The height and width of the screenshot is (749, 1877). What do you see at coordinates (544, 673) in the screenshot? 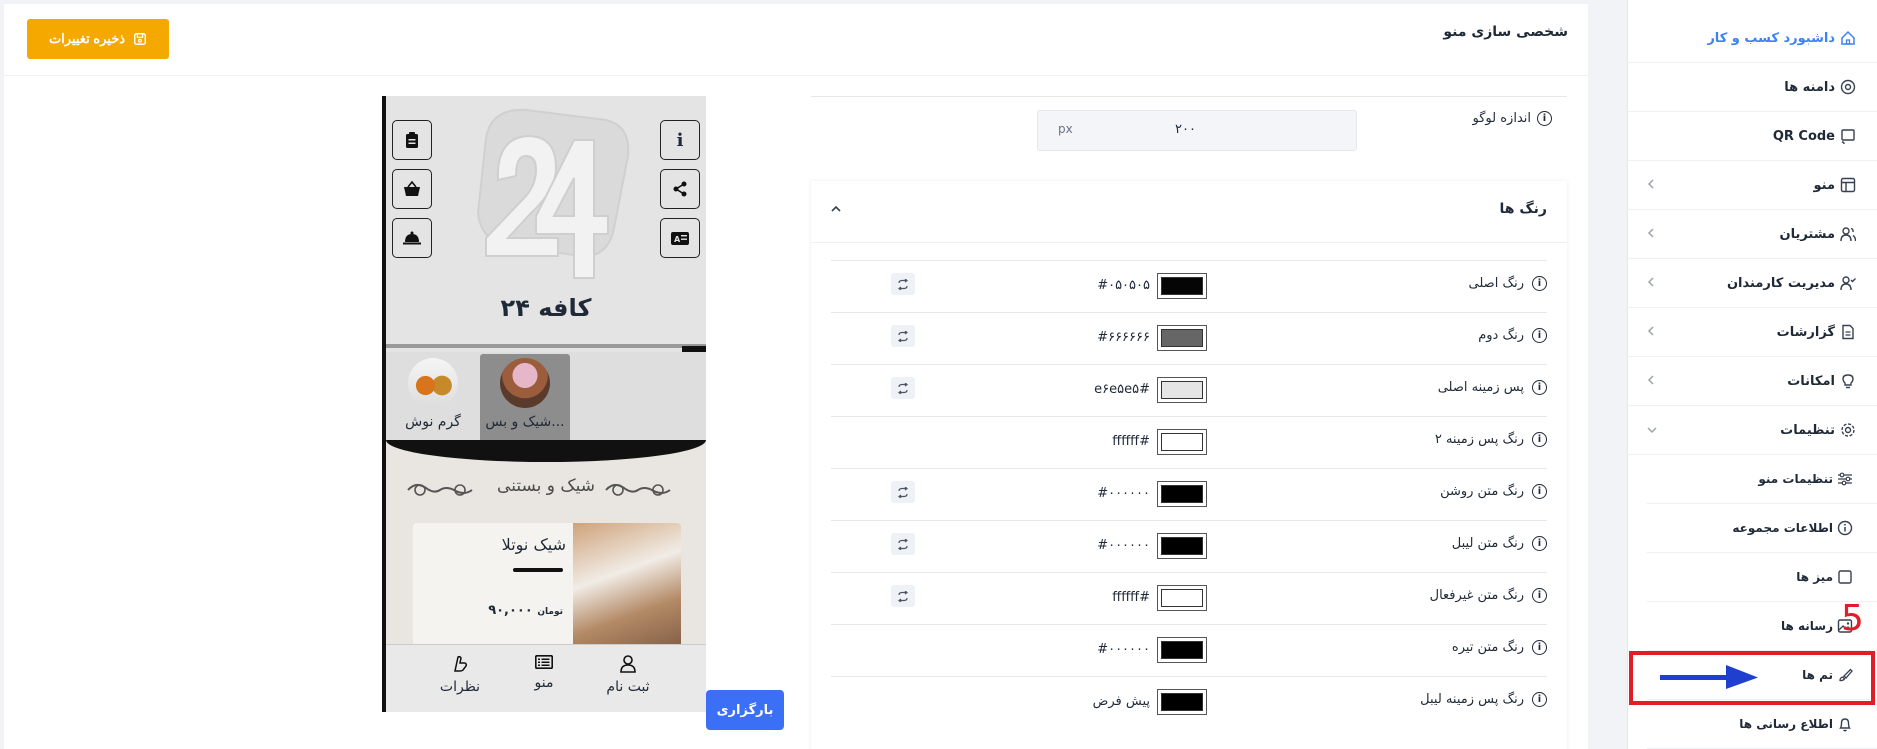
I see `nav-menu: منو` at bounding box center [544, 673].